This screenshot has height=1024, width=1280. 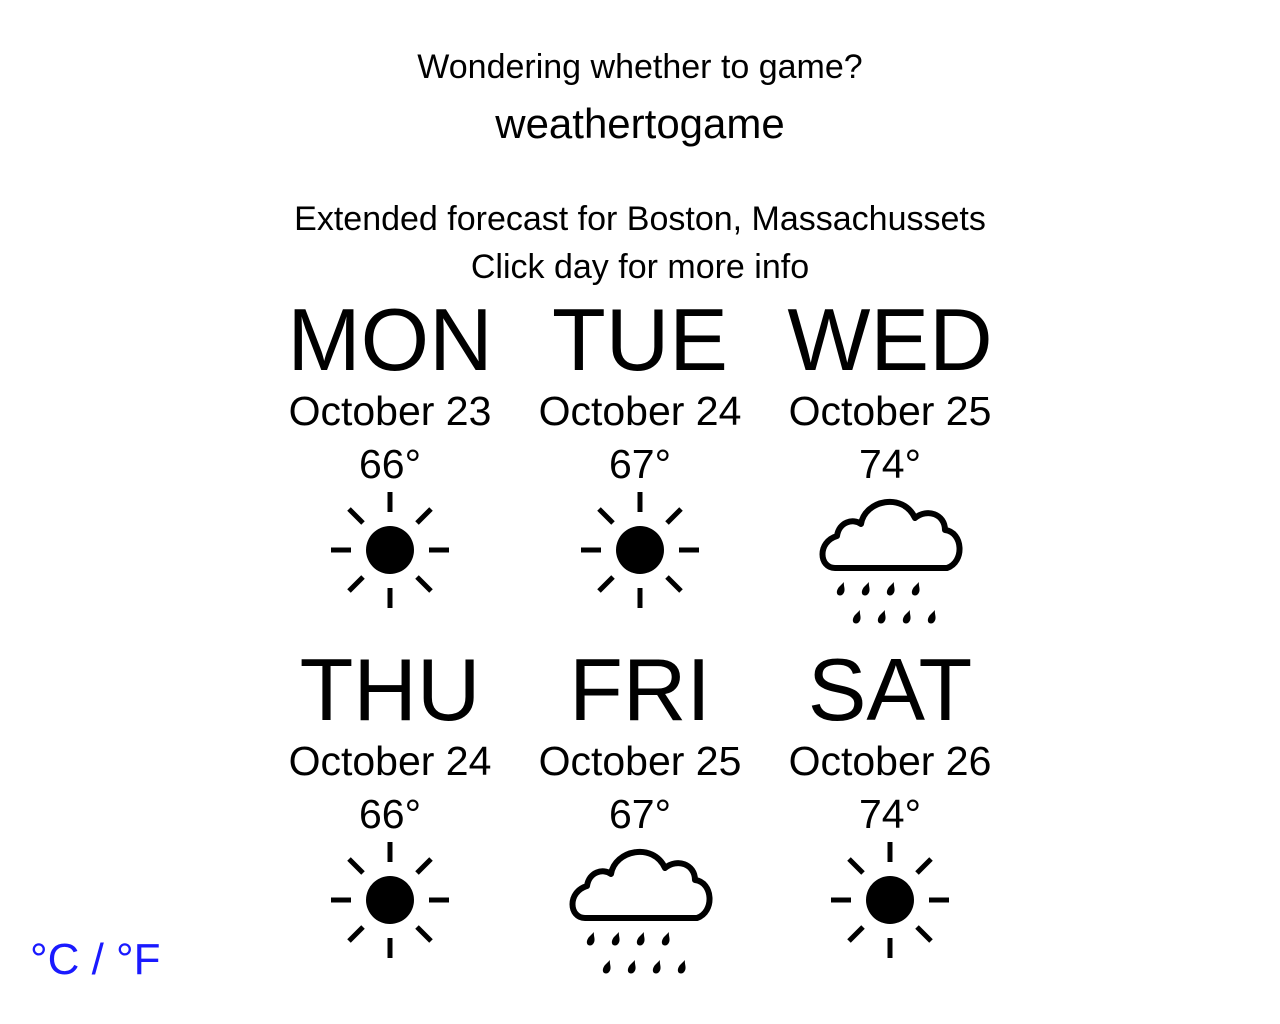 I want to click on brand-name: weathertogame, so click(x=640, y=123).